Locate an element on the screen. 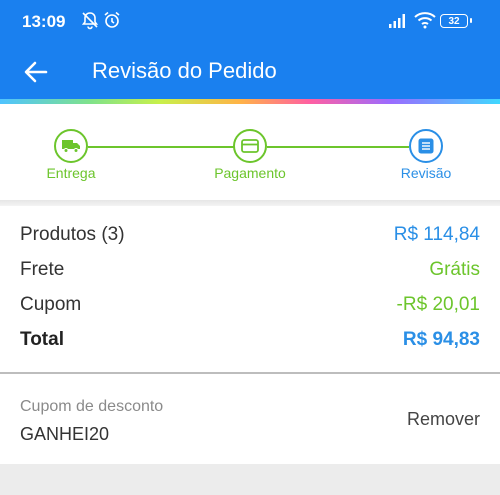 The height and width of the screenshot is (495, 500). remove-coupon-button: Remover is located at coordinates (443, 419).